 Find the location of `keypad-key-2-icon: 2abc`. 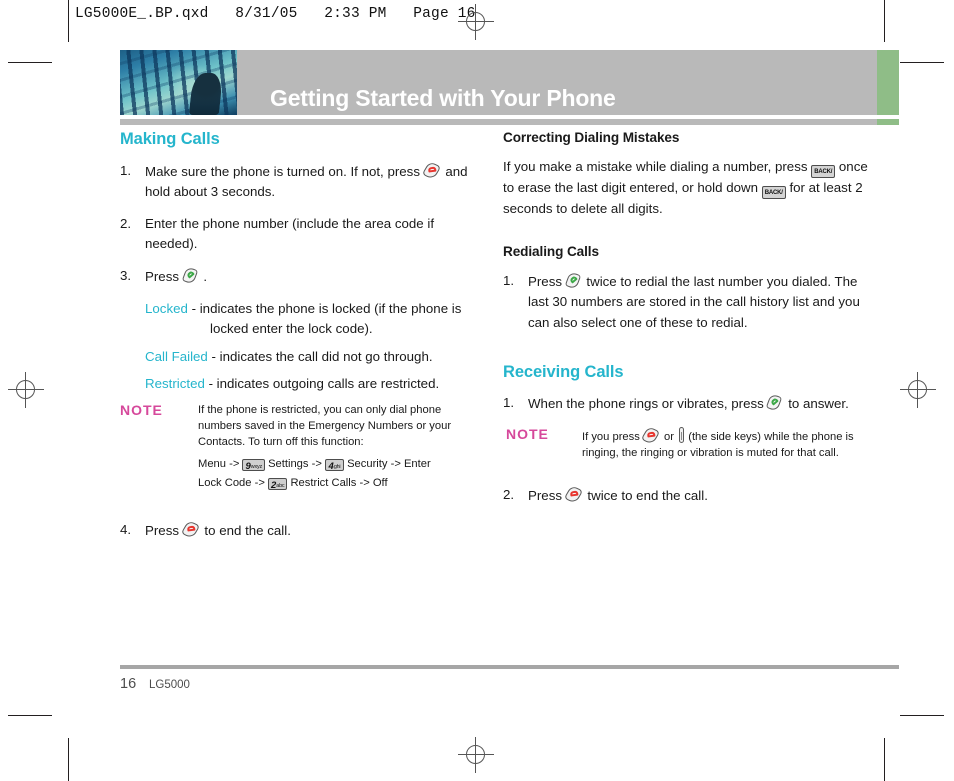

keypad-key-2-icon: 2abc is located at coordinates (277, 484).